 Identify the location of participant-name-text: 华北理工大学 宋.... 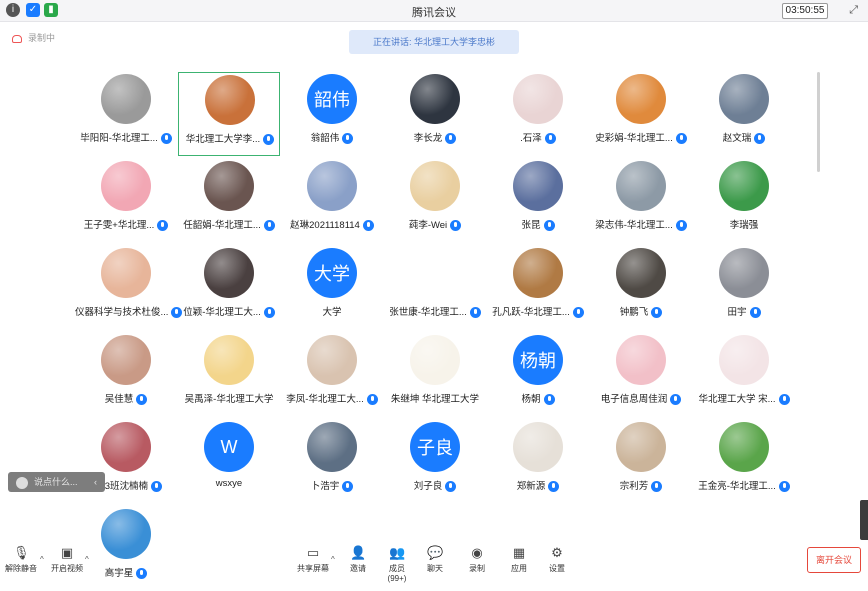
(737, 399).